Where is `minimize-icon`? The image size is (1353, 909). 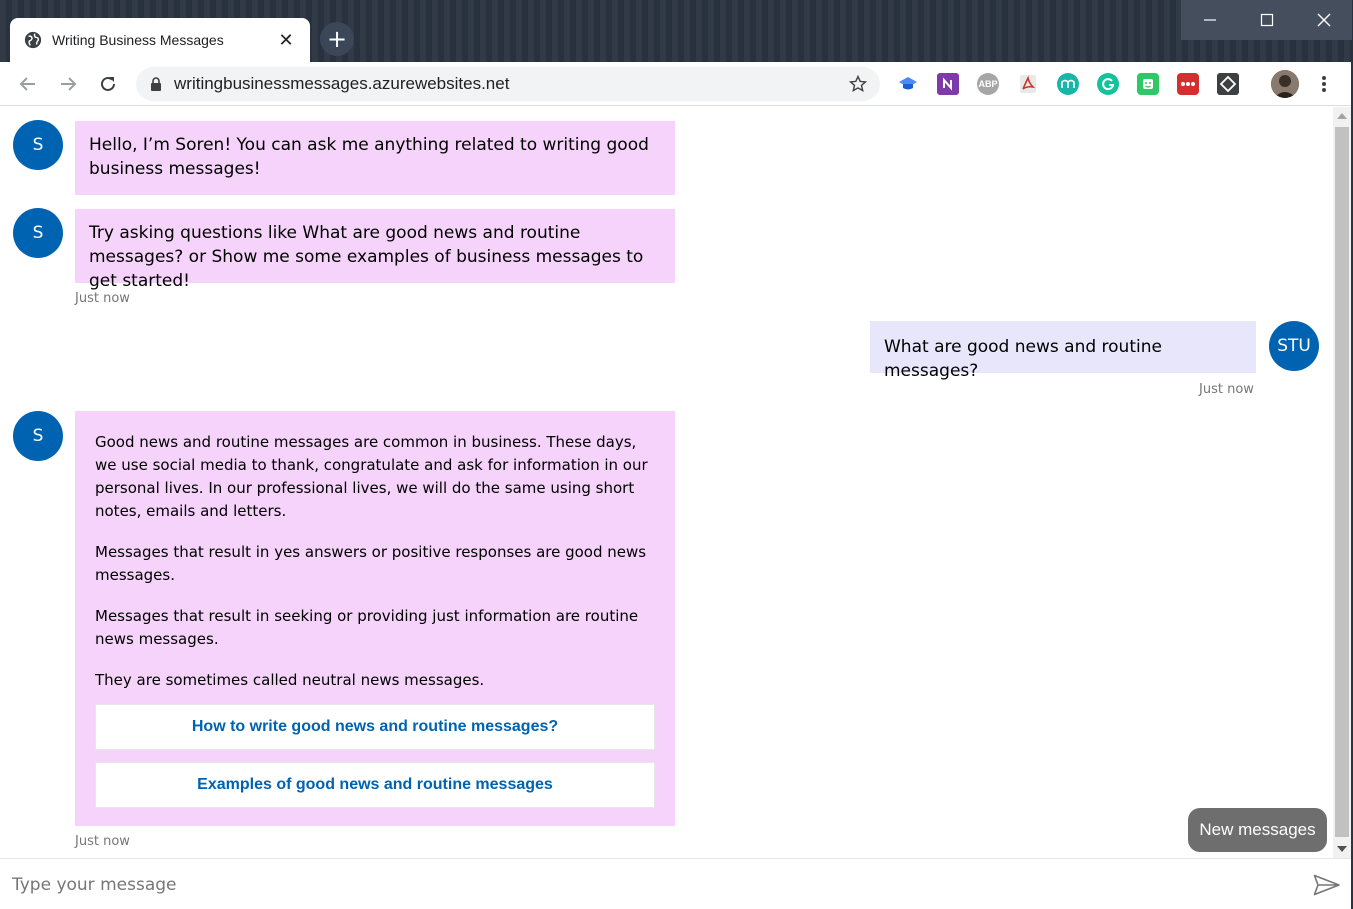 minimize-icon is located at coordinates (1209, 20).